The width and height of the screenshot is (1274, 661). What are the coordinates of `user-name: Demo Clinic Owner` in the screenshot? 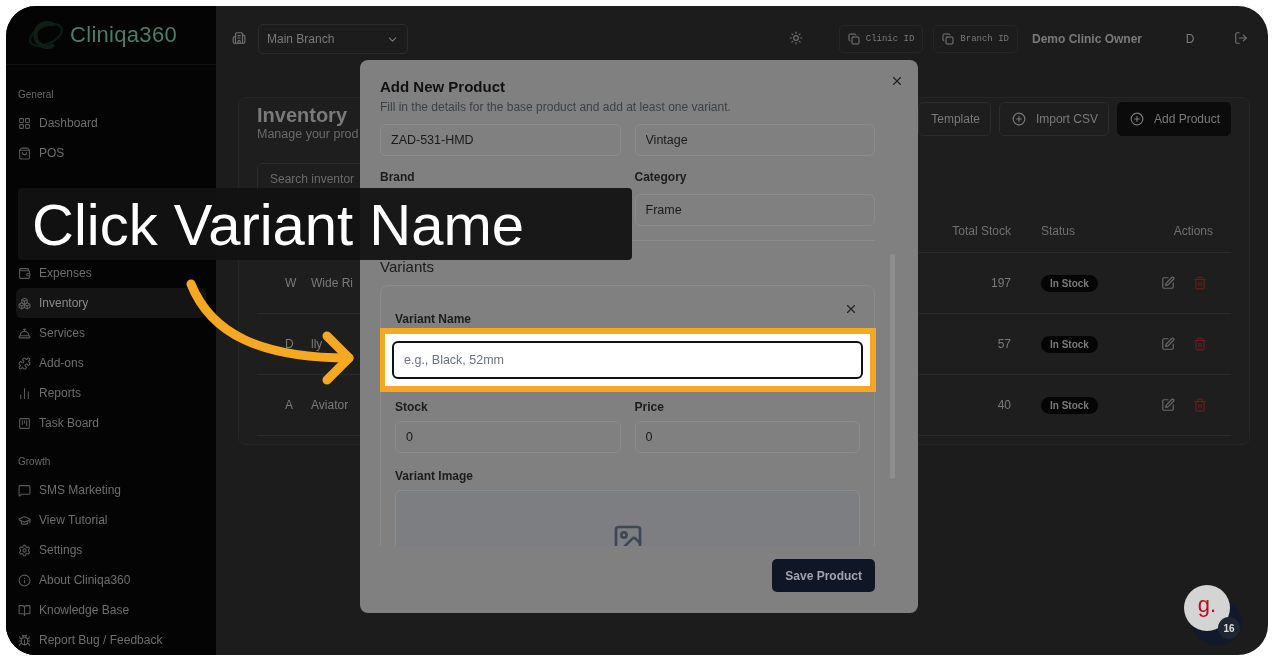 It's located at (1086, 39).